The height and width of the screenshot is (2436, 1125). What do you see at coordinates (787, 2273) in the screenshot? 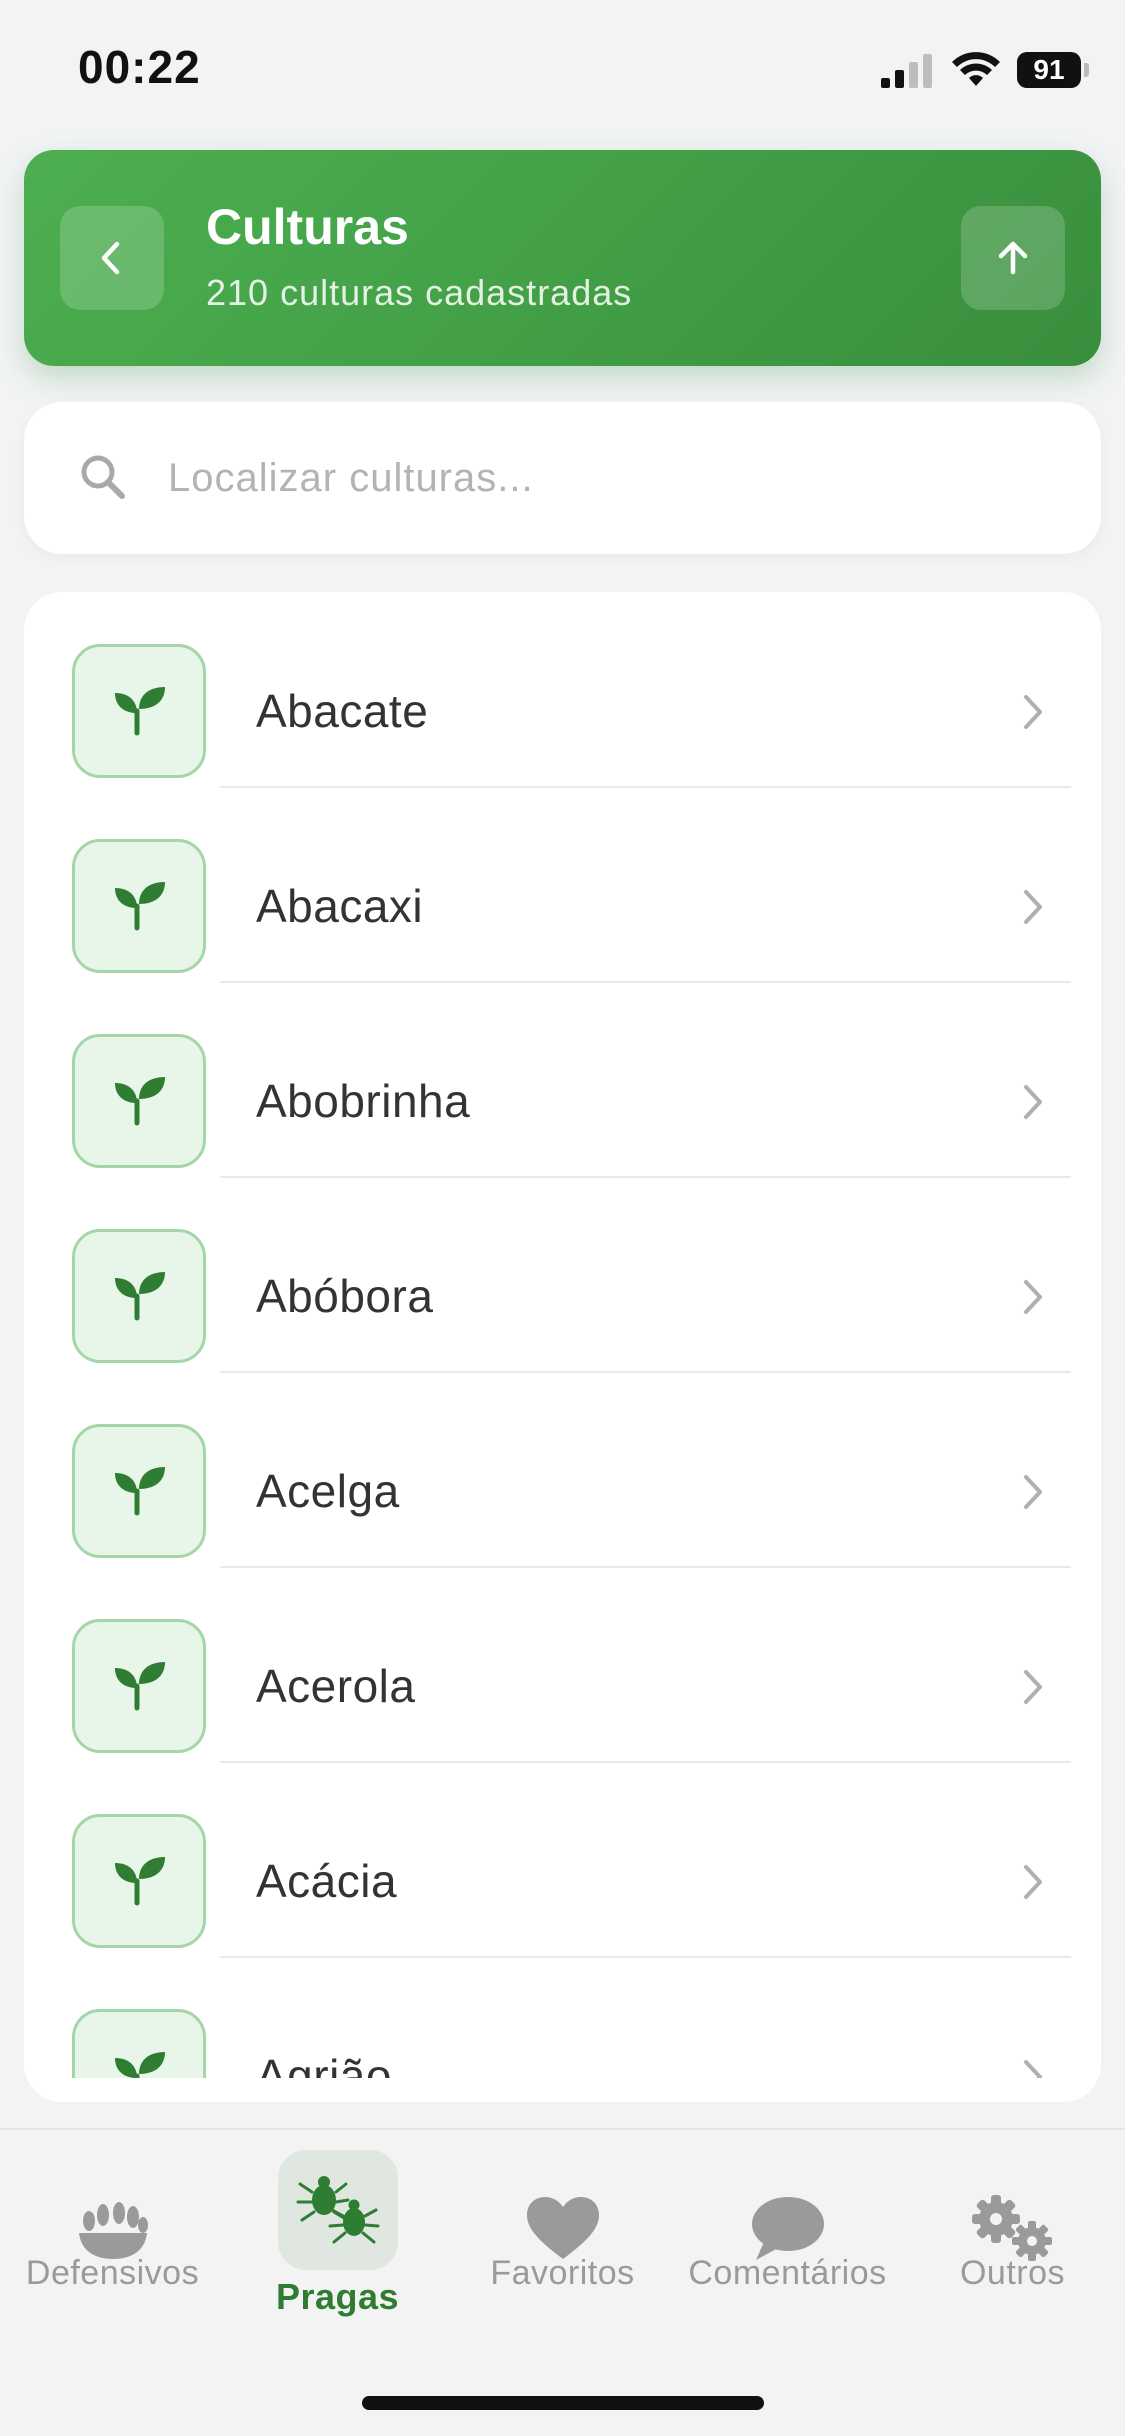
I see `nav-label-comentarios: Comentários` at bounding box center [787, 2273].